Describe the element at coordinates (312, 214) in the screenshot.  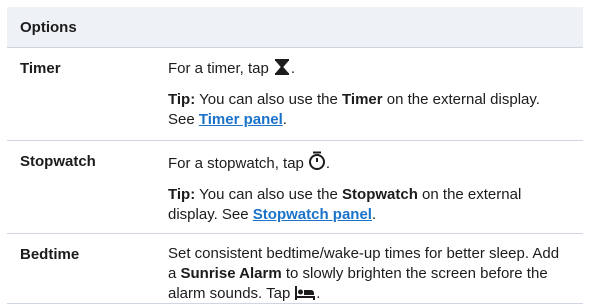
I see `stopwatch-panel-link: Stopwatch panel` at that location.